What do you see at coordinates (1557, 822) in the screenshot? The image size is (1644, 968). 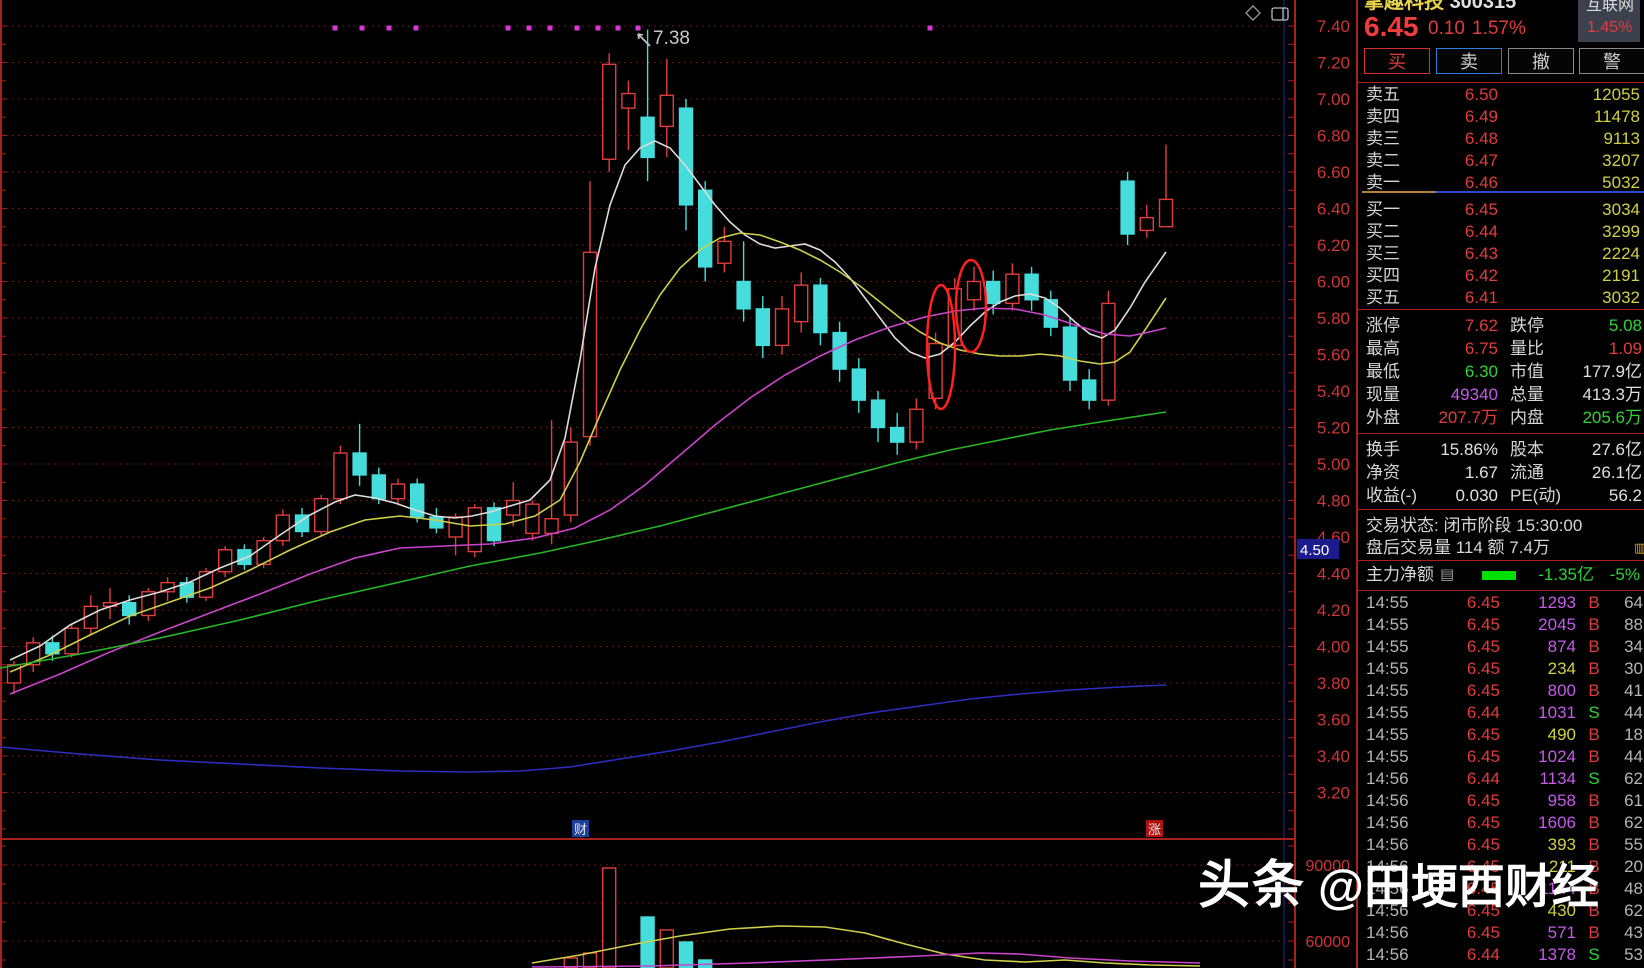 I see `trade-volume: 1606` at bounding box center [1557, 822].